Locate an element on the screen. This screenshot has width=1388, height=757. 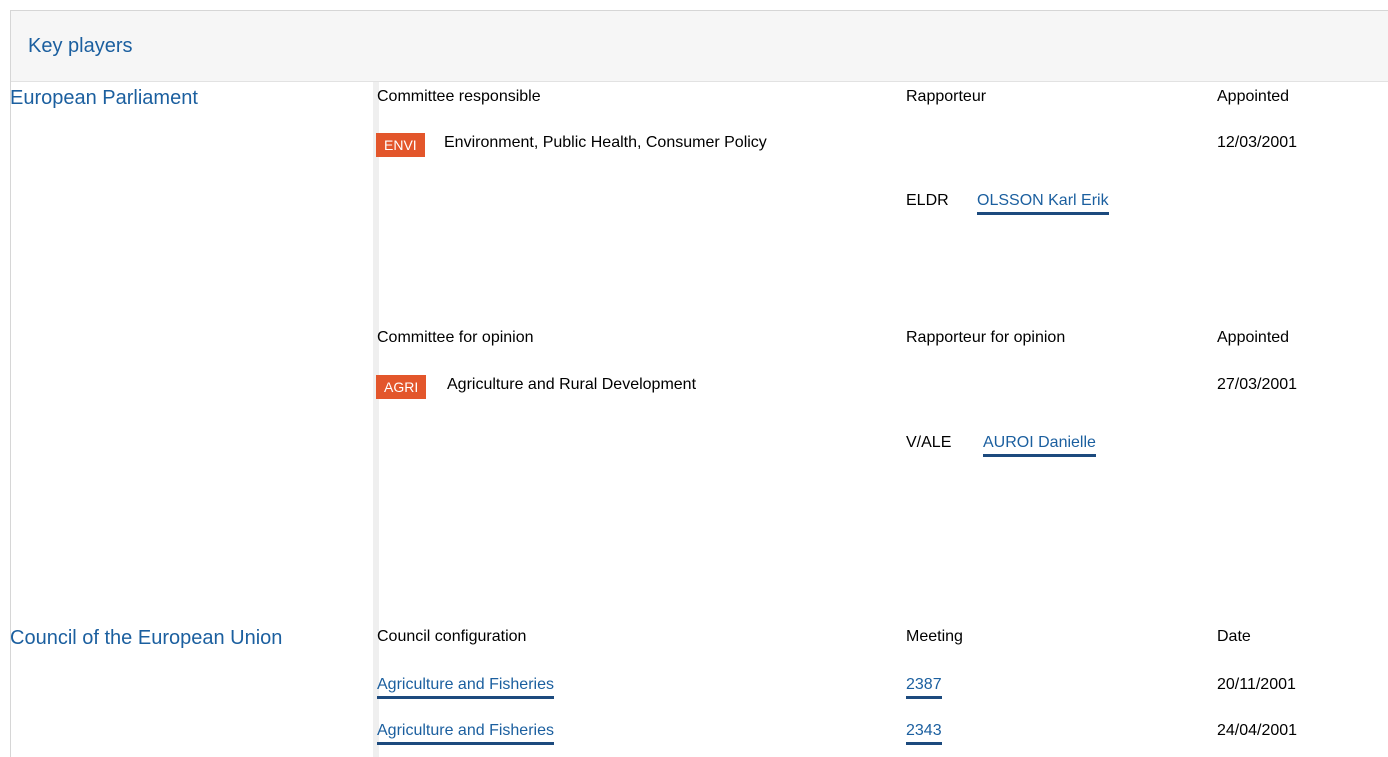
col-appointed: Appointed is located at coordinates (1253, 96).